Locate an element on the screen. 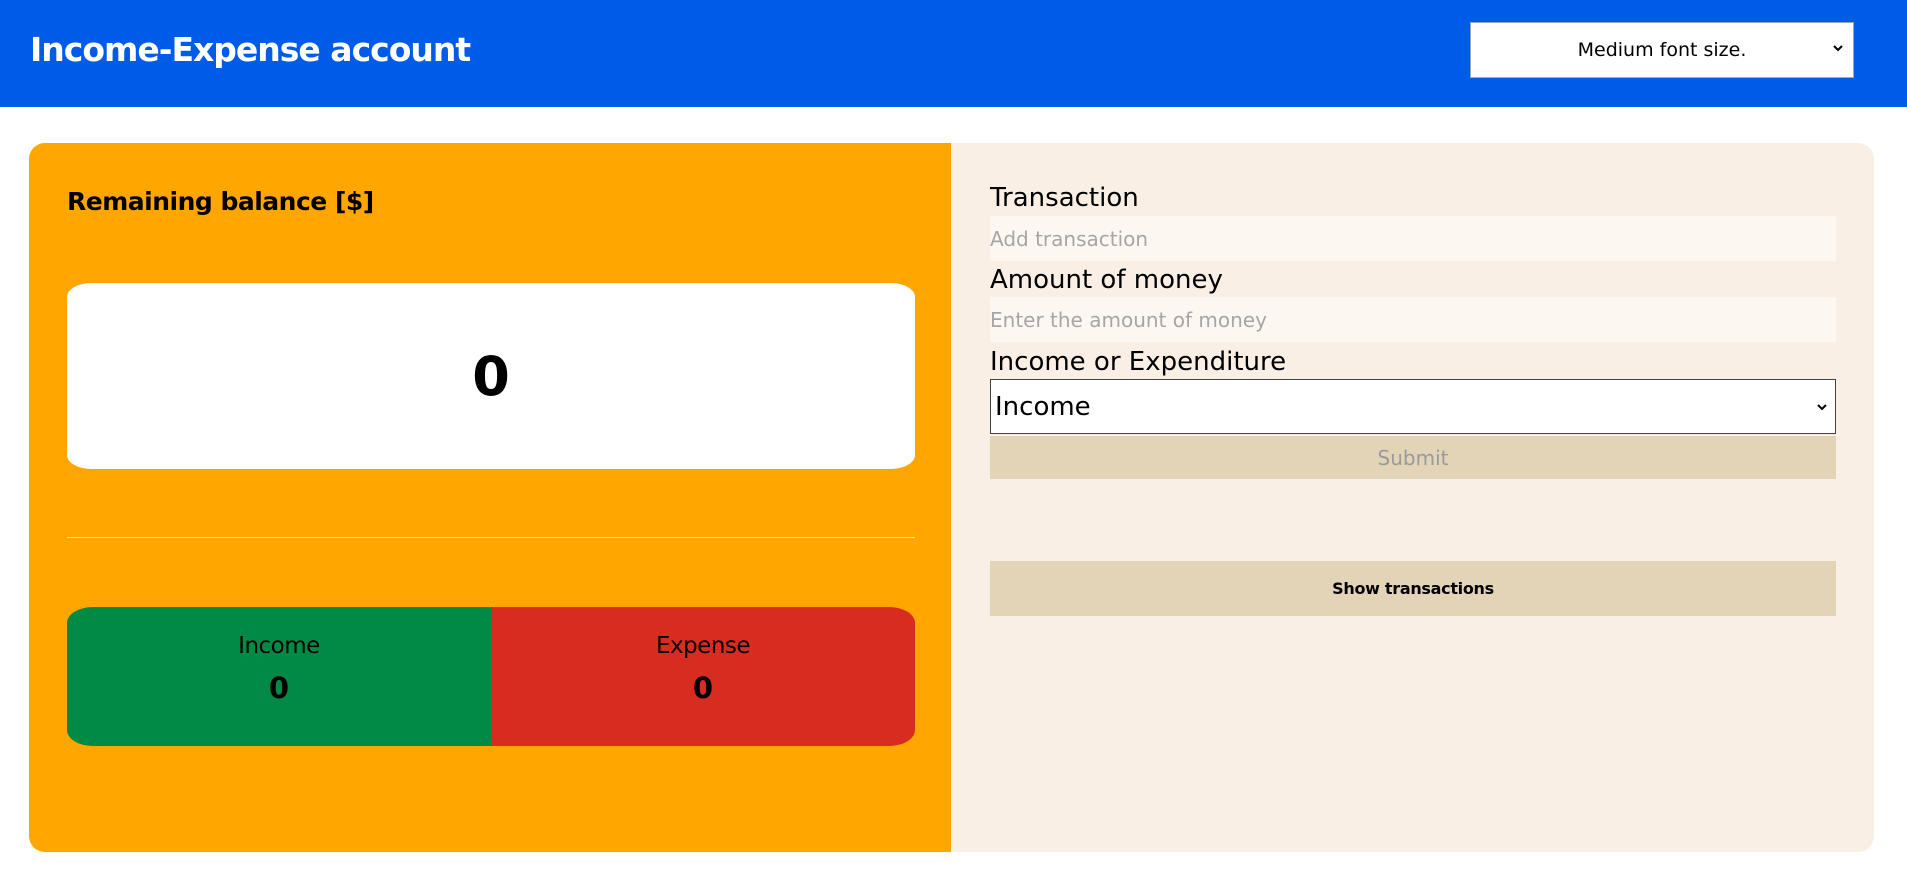 This screenshot has width=1907, height=887. font-size-select: Medium font size. is located at coordinates (1662, 50).